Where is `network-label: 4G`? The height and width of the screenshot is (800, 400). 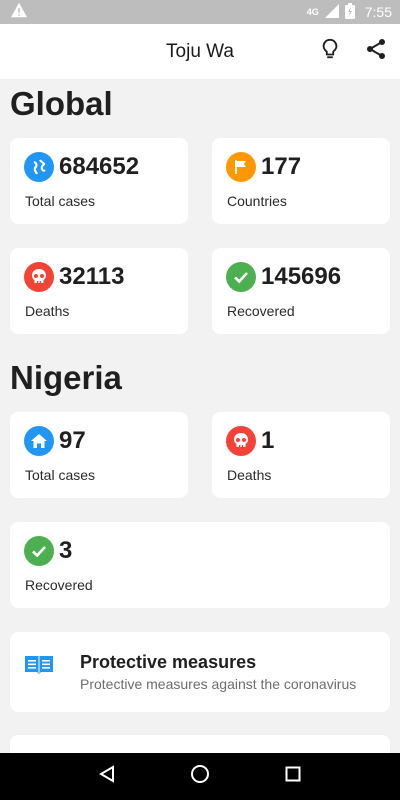 network-label: 4G is located at coordinates (312, 12).